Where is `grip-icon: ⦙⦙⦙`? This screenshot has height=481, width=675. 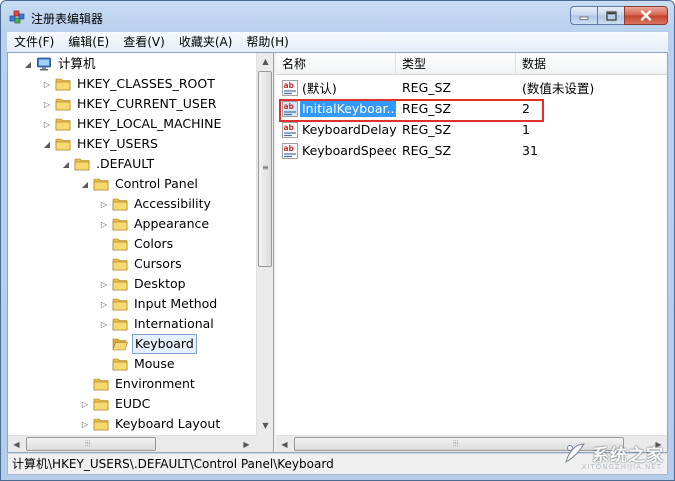
grip-icon: ⦙⦙⦙ is located at coordinates (456, 443).